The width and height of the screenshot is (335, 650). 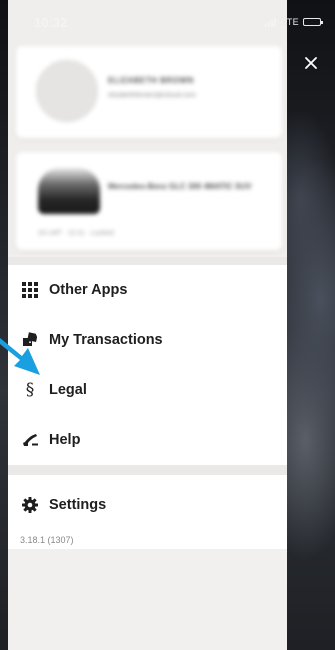 I want to click on section-sign-icon: §, so click(x=30, y=390).